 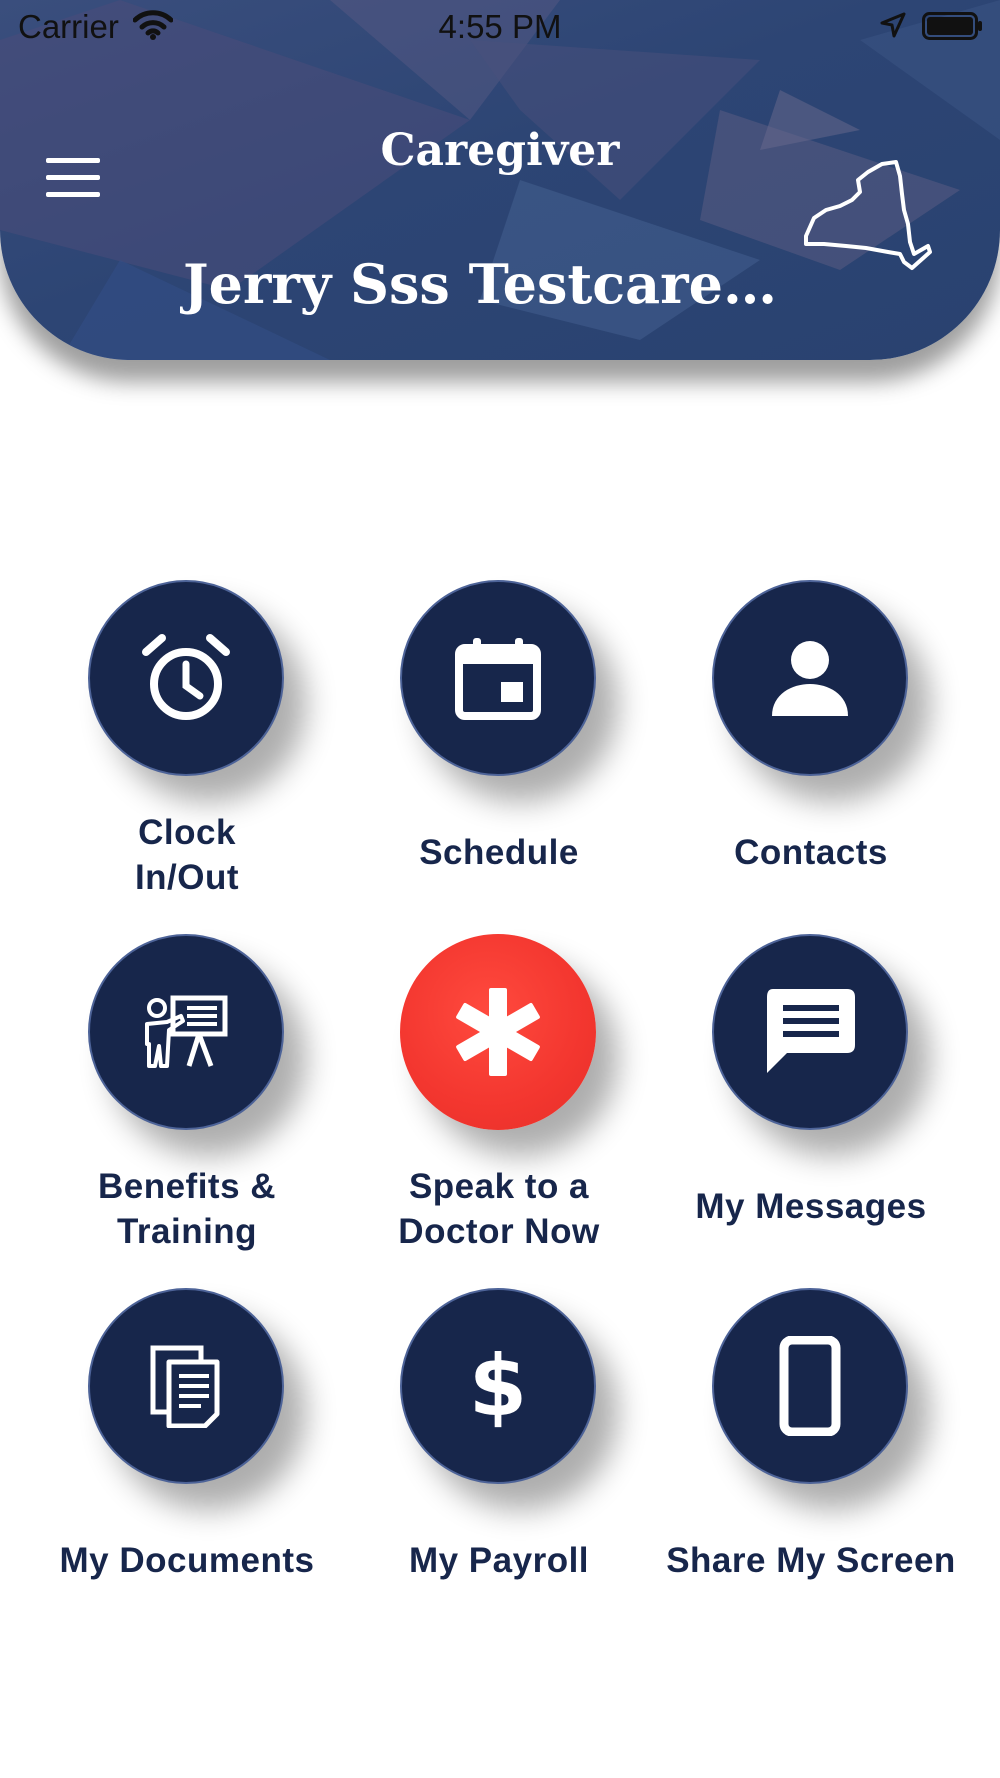 I want to click on documents-icon, so click(x=185, y=1386).